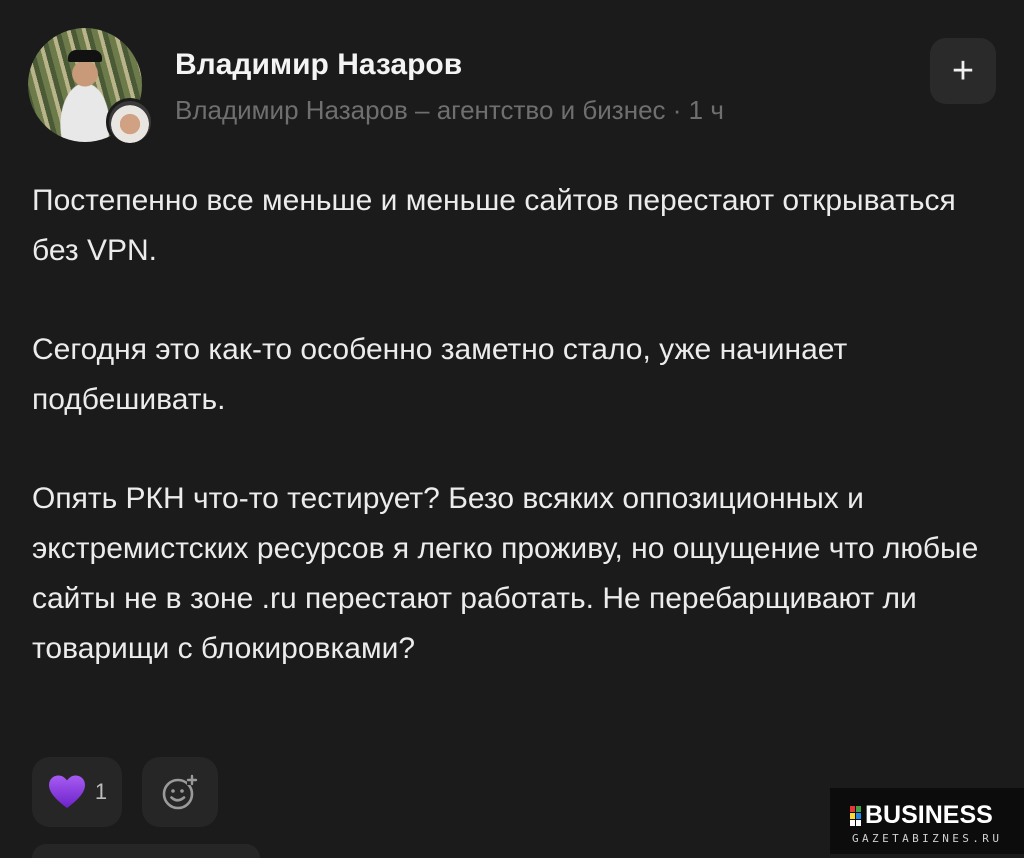  What do you see at coordinates (66, 791) in the screenshot?
I see `purple-heart-icon` at bounding box center [66, 791].